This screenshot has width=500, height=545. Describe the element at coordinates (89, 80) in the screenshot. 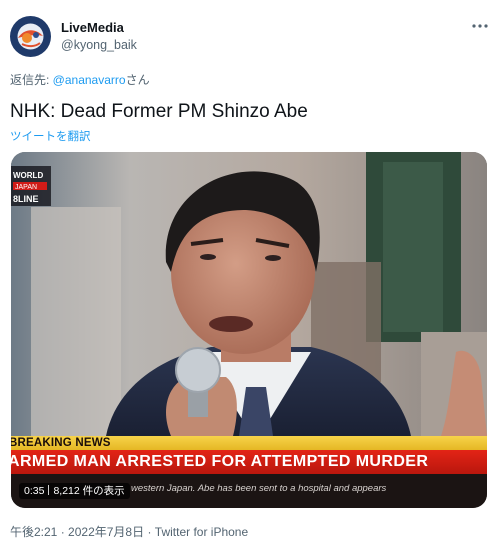

I see `reply-mention-link: @ananavarro` at that location.